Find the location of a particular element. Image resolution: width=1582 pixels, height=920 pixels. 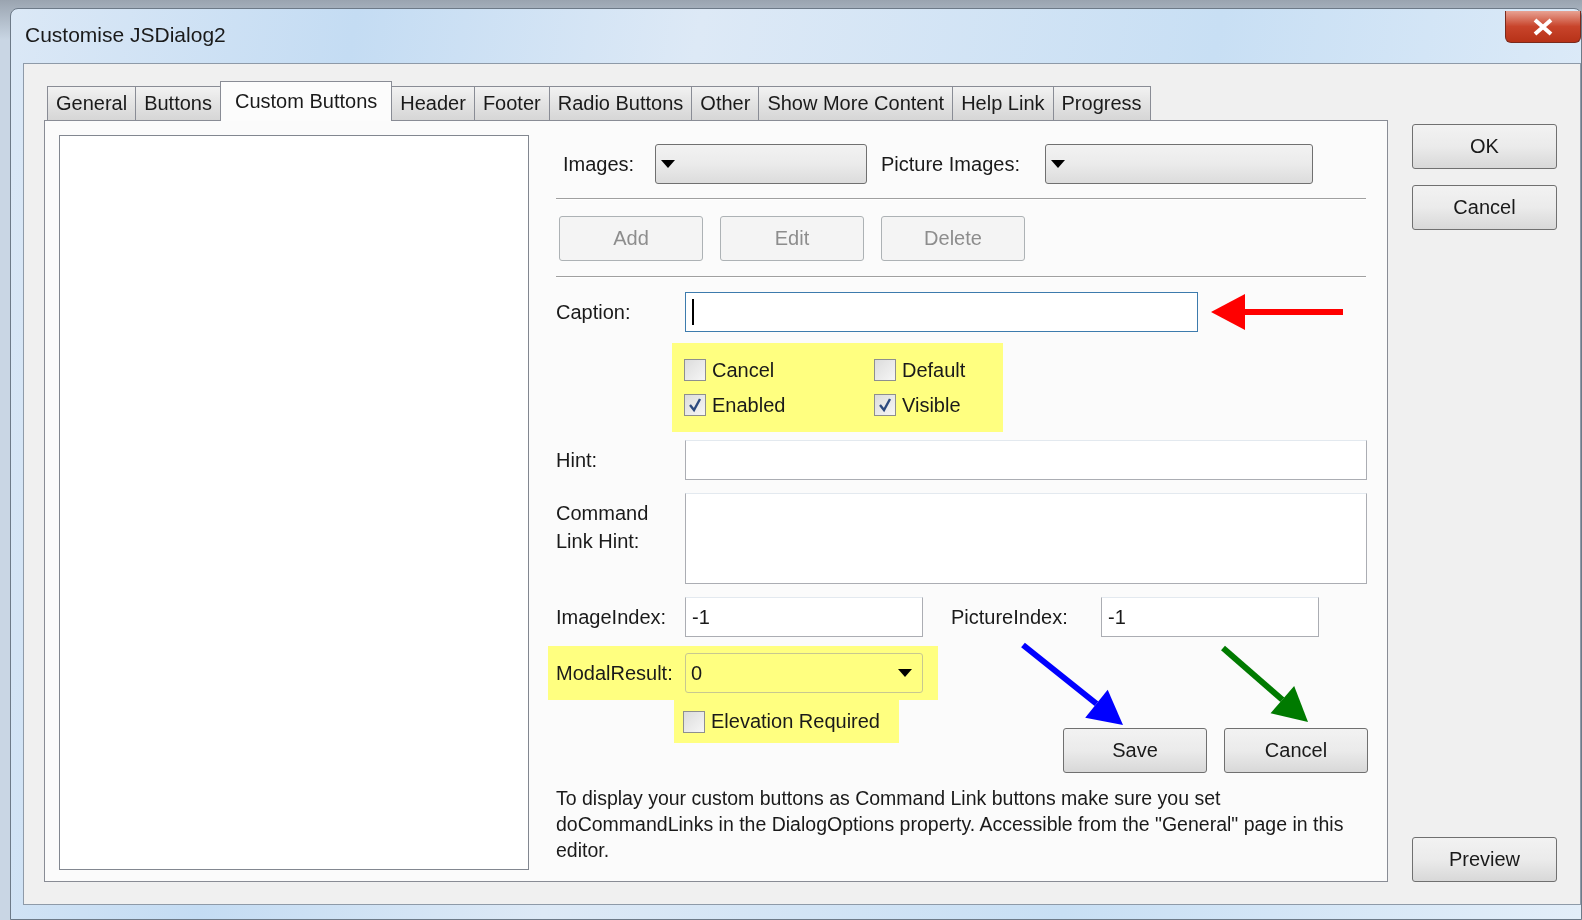

checkbox-label: Enabled is located at coordinates (749, 405).